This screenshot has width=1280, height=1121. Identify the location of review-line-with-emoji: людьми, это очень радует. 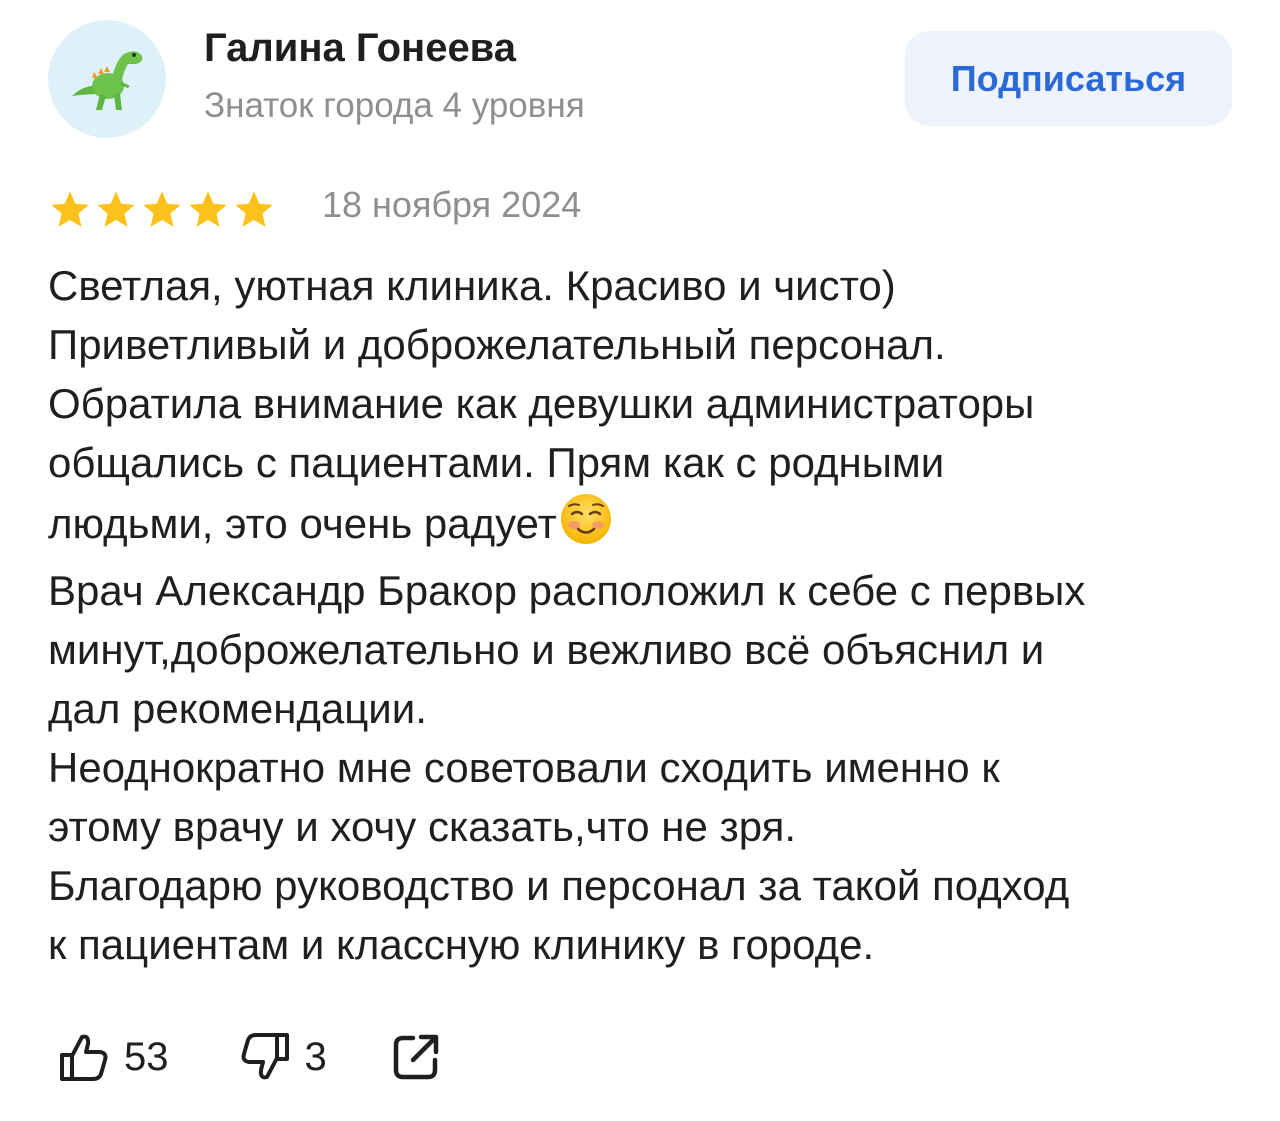
(648, 526).